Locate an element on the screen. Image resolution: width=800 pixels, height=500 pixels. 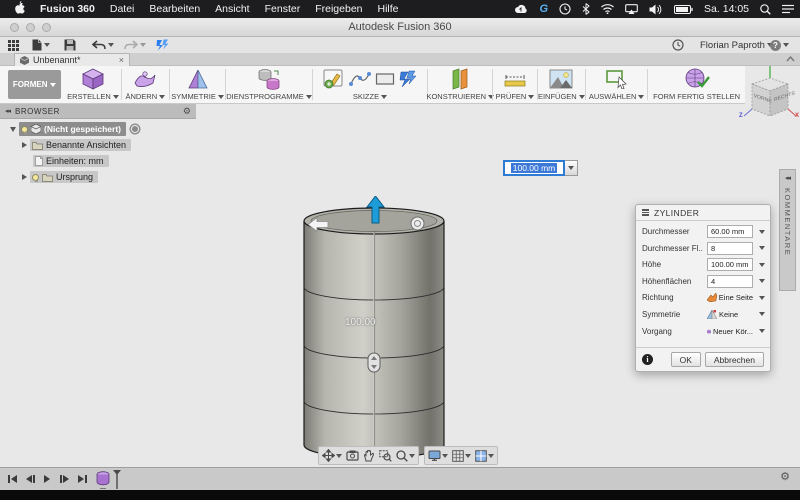
menu-app-name: Fusion 360 is located at coordinates (67, 9).